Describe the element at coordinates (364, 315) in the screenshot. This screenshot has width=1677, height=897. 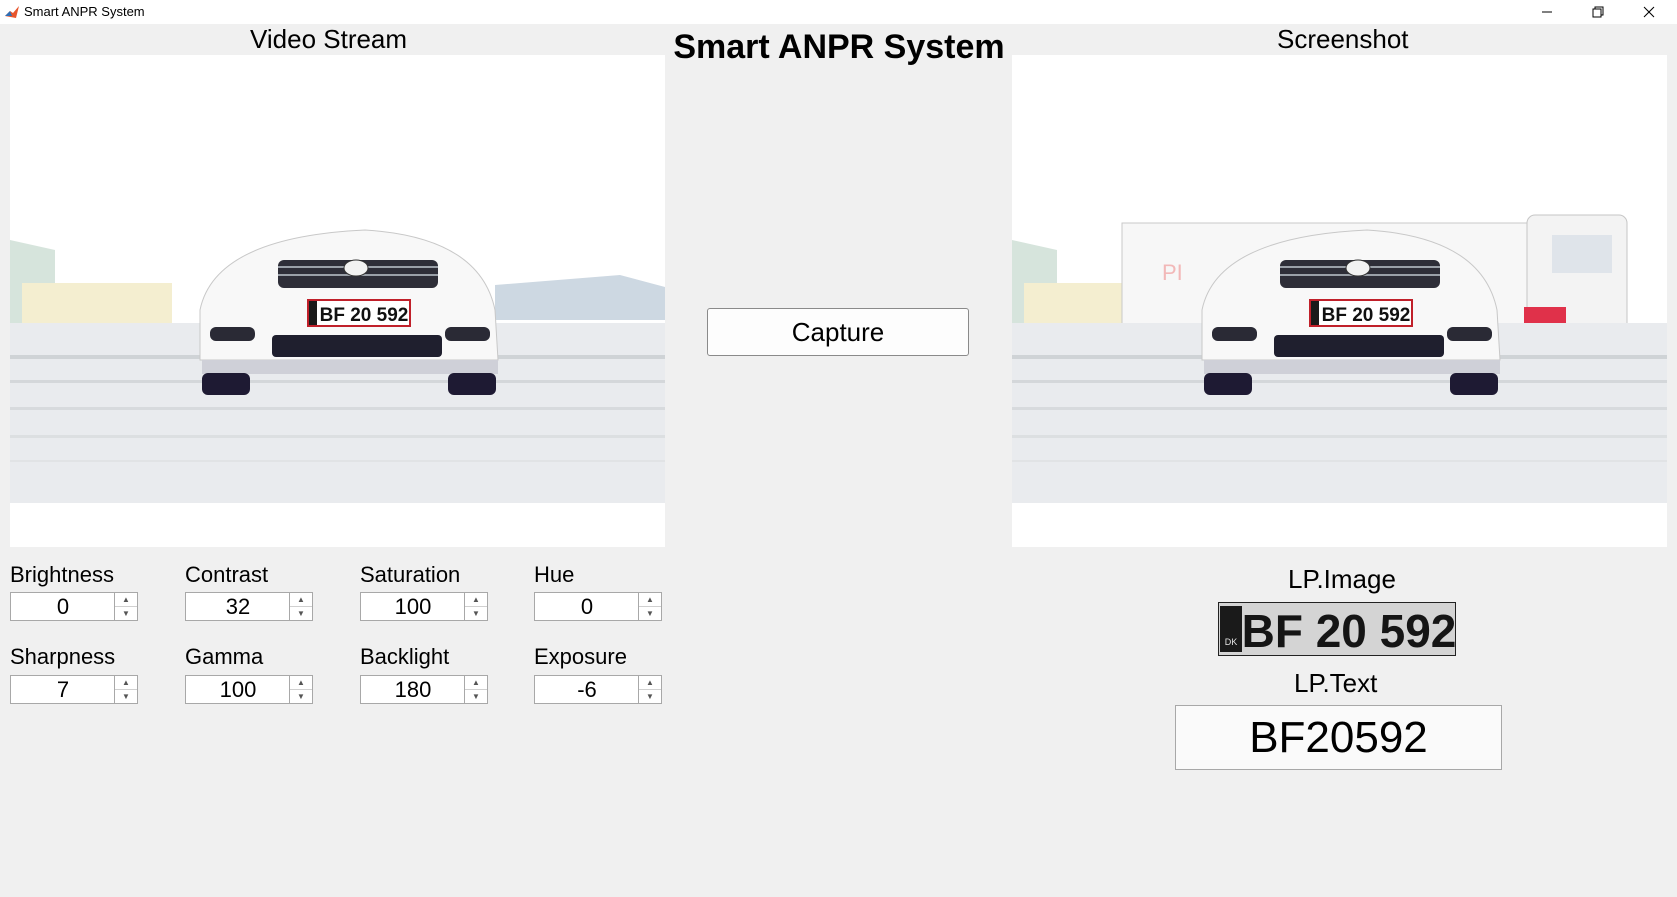
I see `video-plate-text: BF 20 592` at that location.